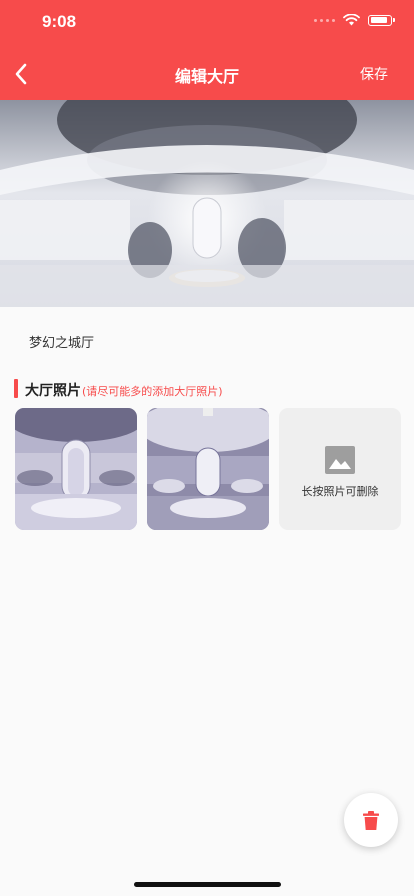 Image resolution: width=414 pixels, height=896 pixels. What do you see at coordinates (374, 74) in the screenshot?
I see `save-button: 保存` at bounding box center [374, 74].